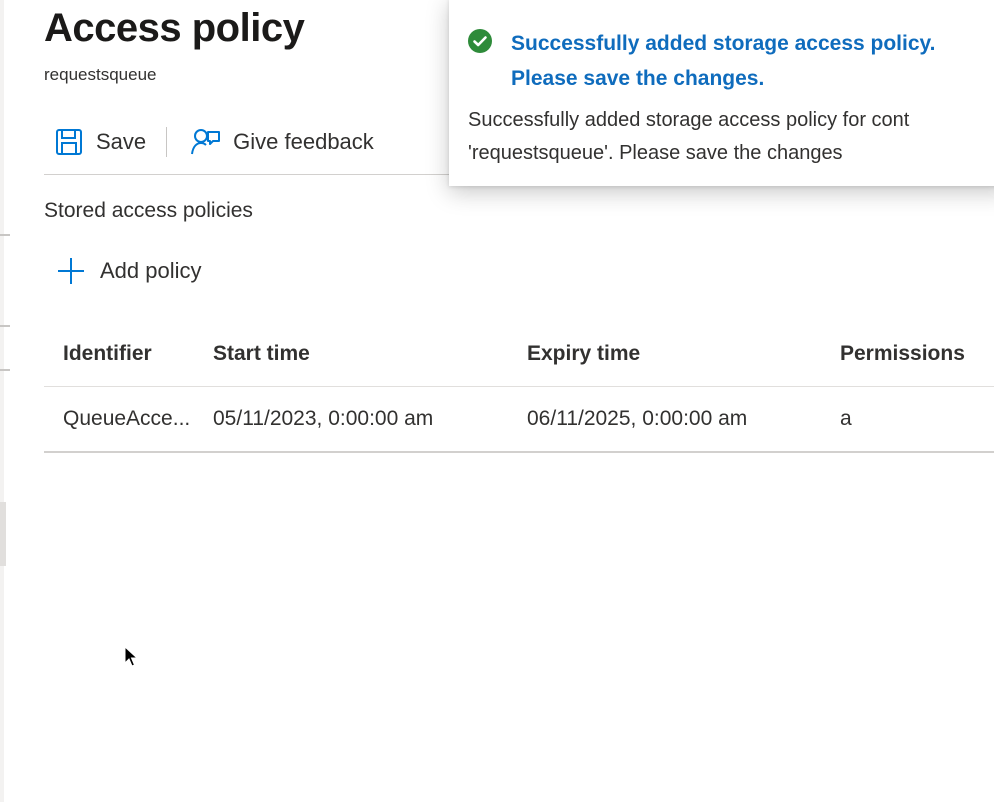 The width and height of the screenshot is (994, 802). I want to click on page-title: Access policy, so click(174, 28).